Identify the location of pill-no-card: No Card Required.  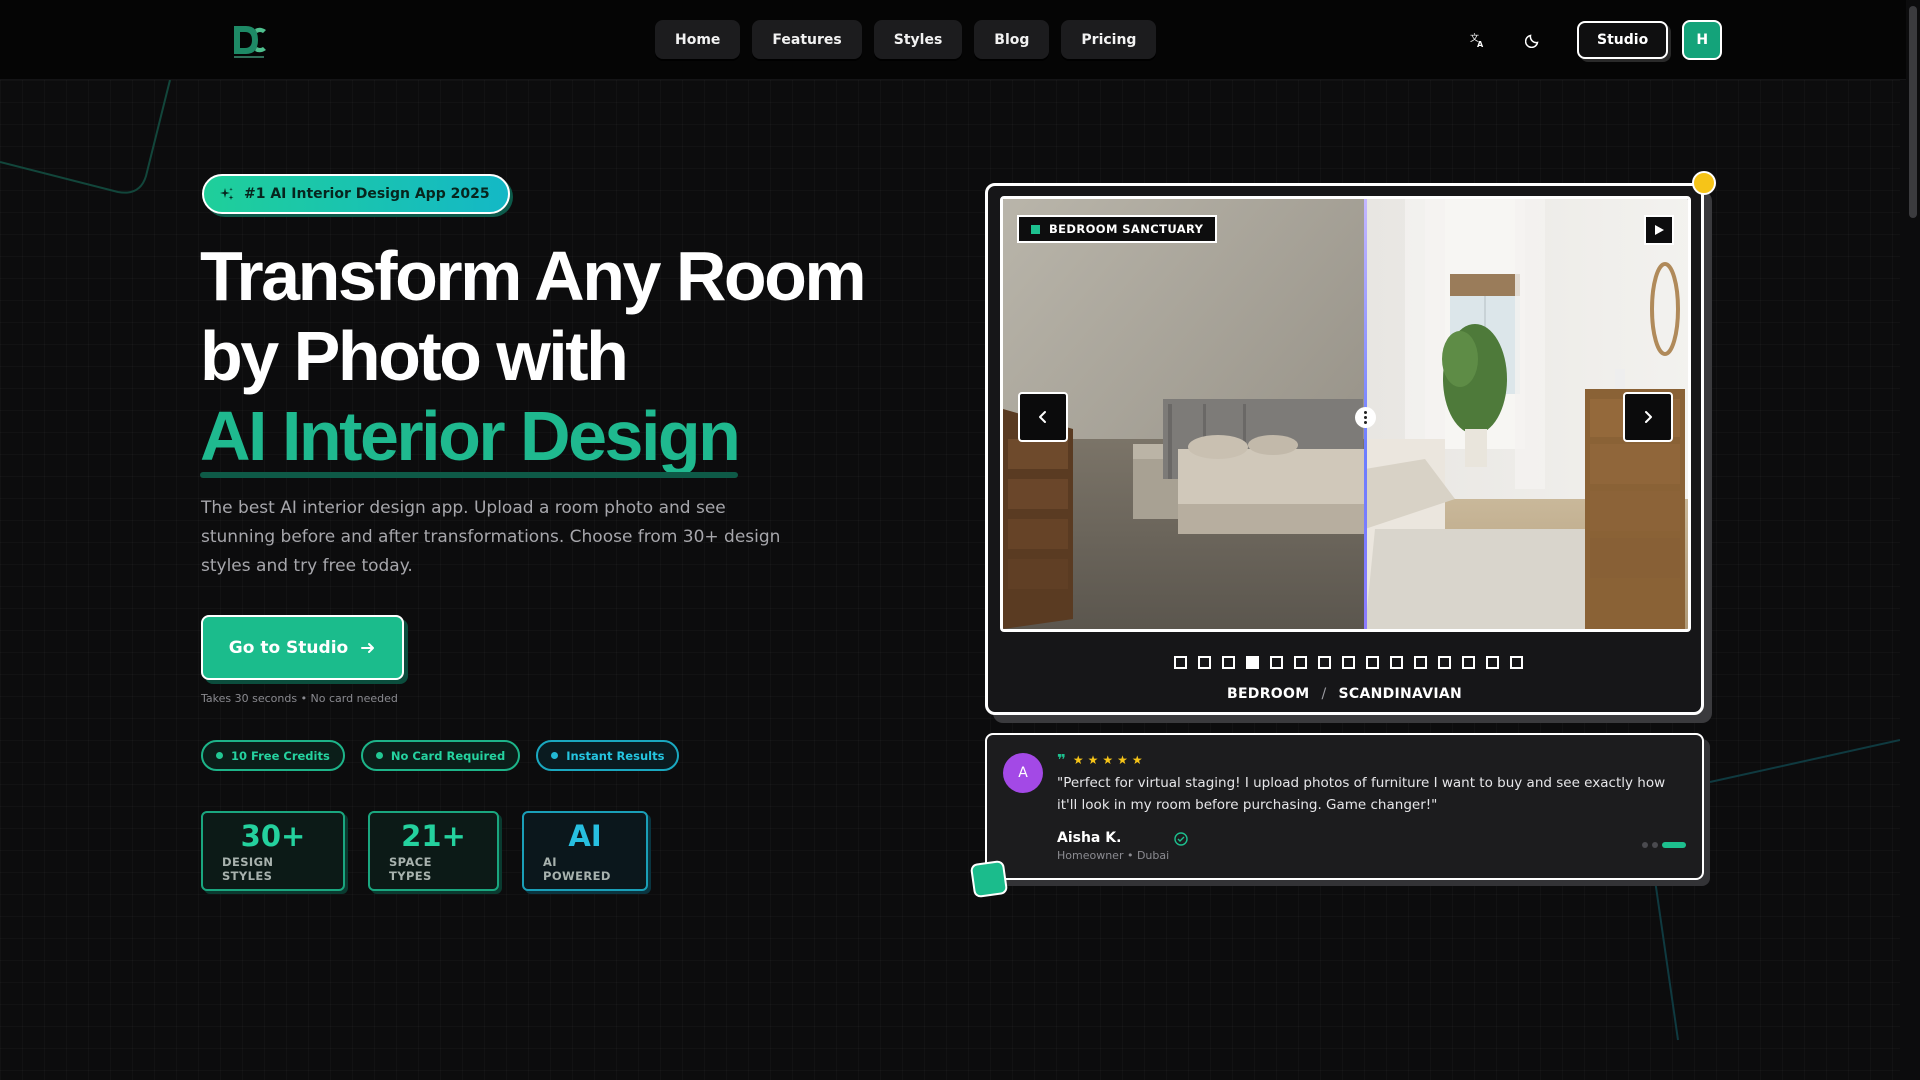
(440, 755).